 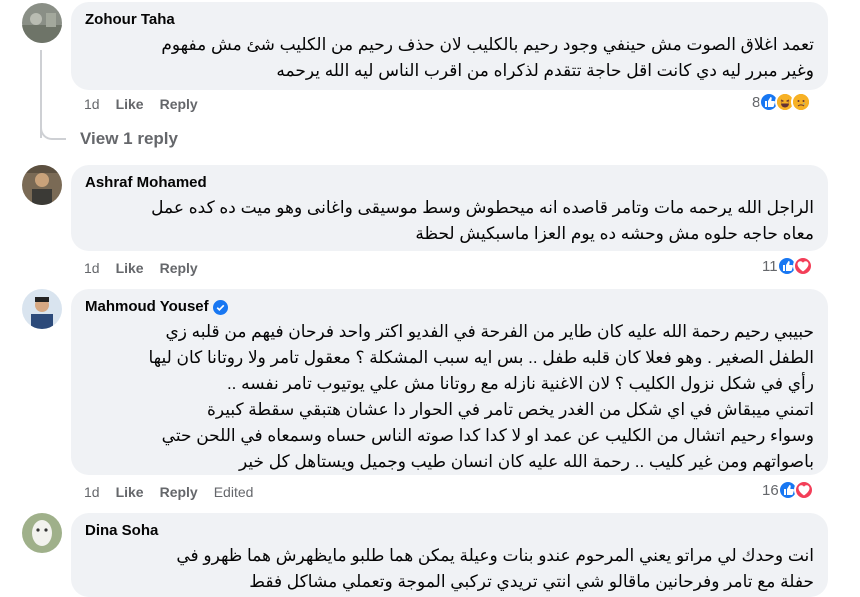 I want to click on thread-curve, so click(x=53, y=130).